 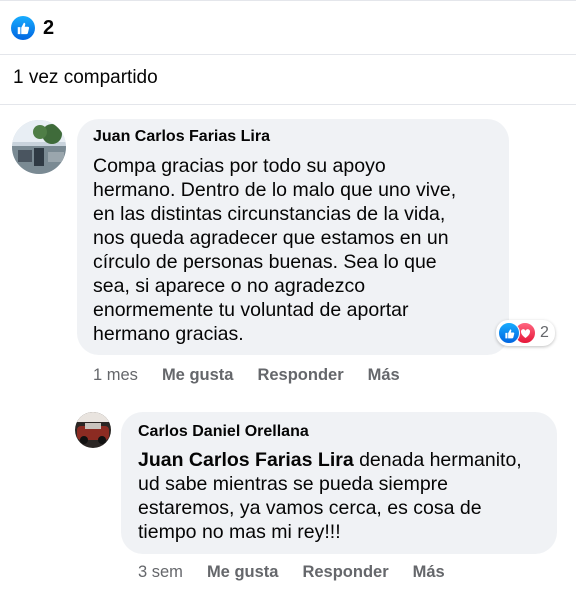 I want to click on shares-count: 1 vez compartido, so click(x=85, y=78).